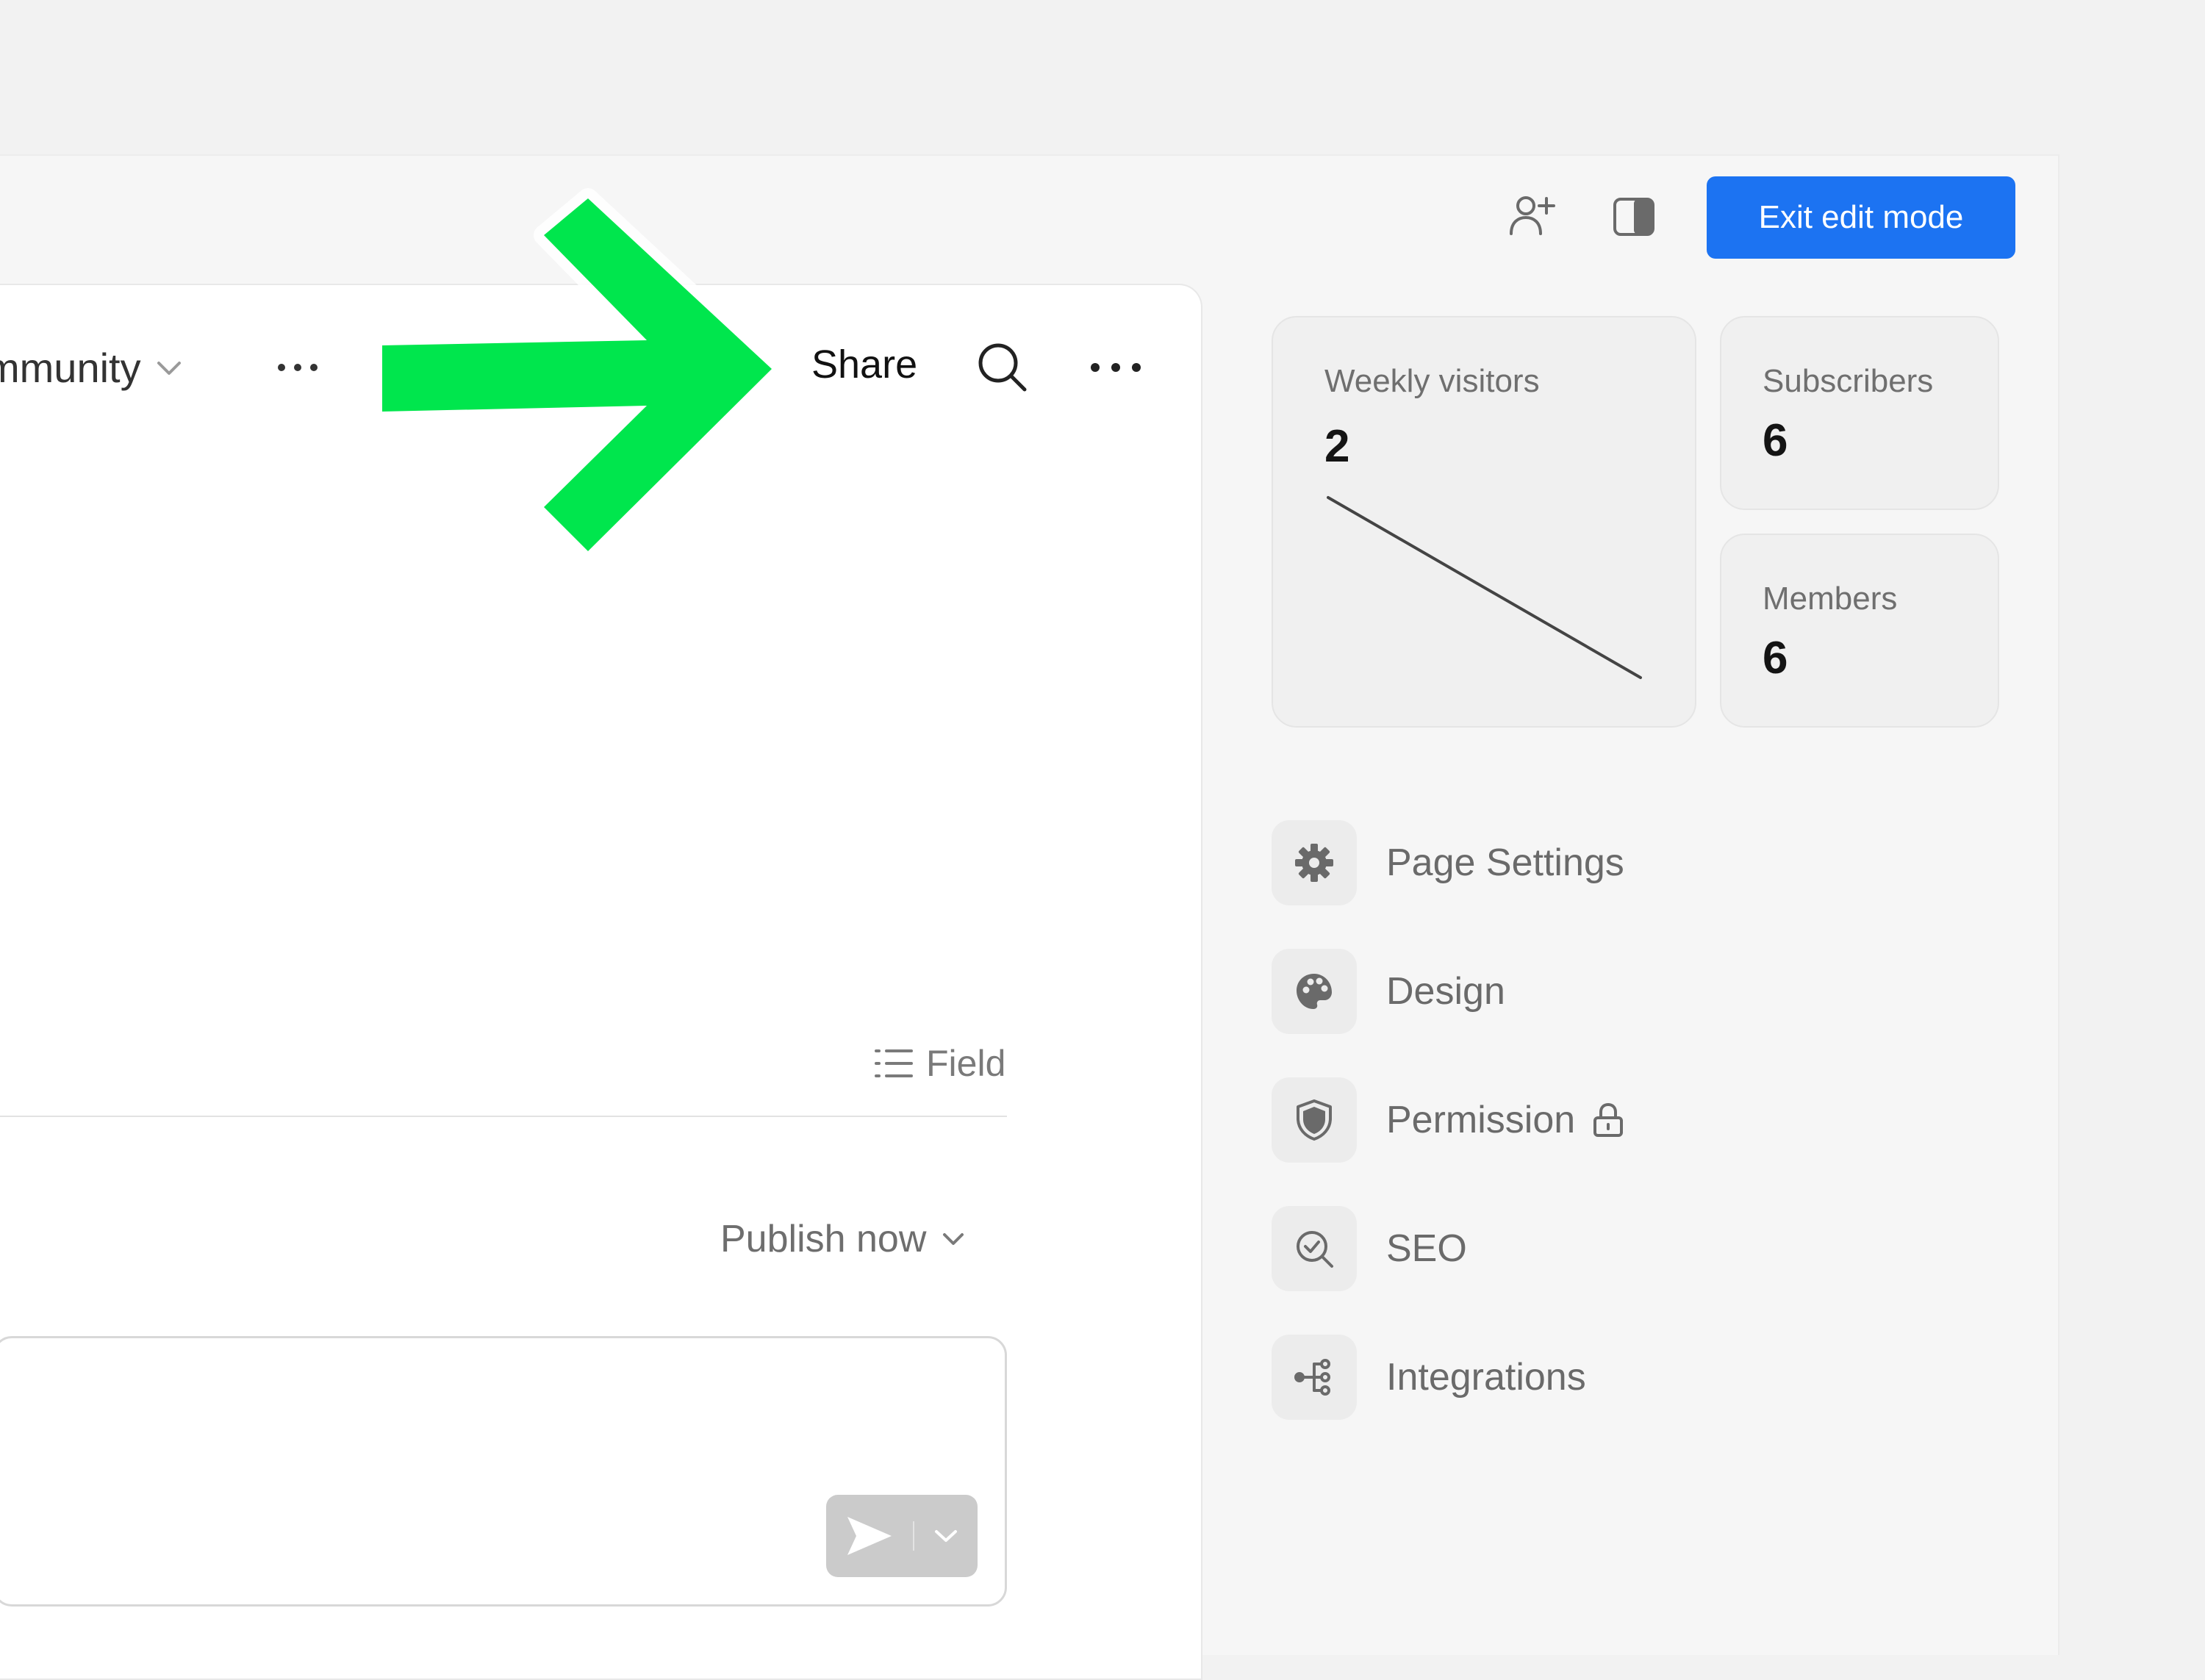 The image size is (2205, 1680). I want to click on send-icon, so click(869, 1536).